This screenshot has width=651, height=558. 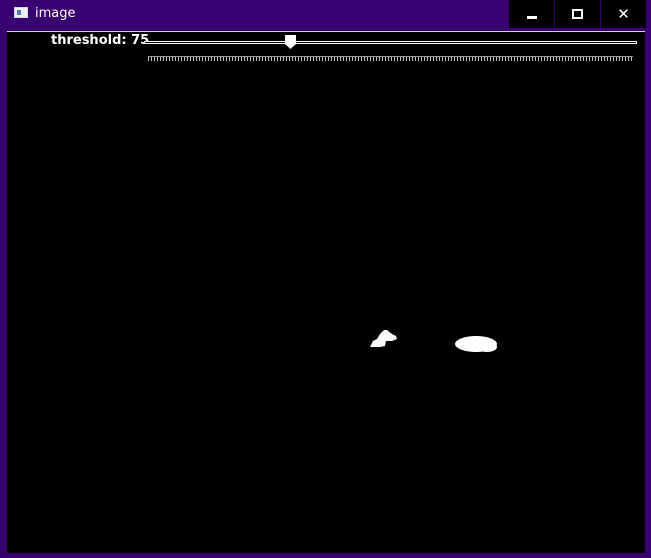 I want to click on trackbar-label: threshold: 75, so click(x=100, y=40).